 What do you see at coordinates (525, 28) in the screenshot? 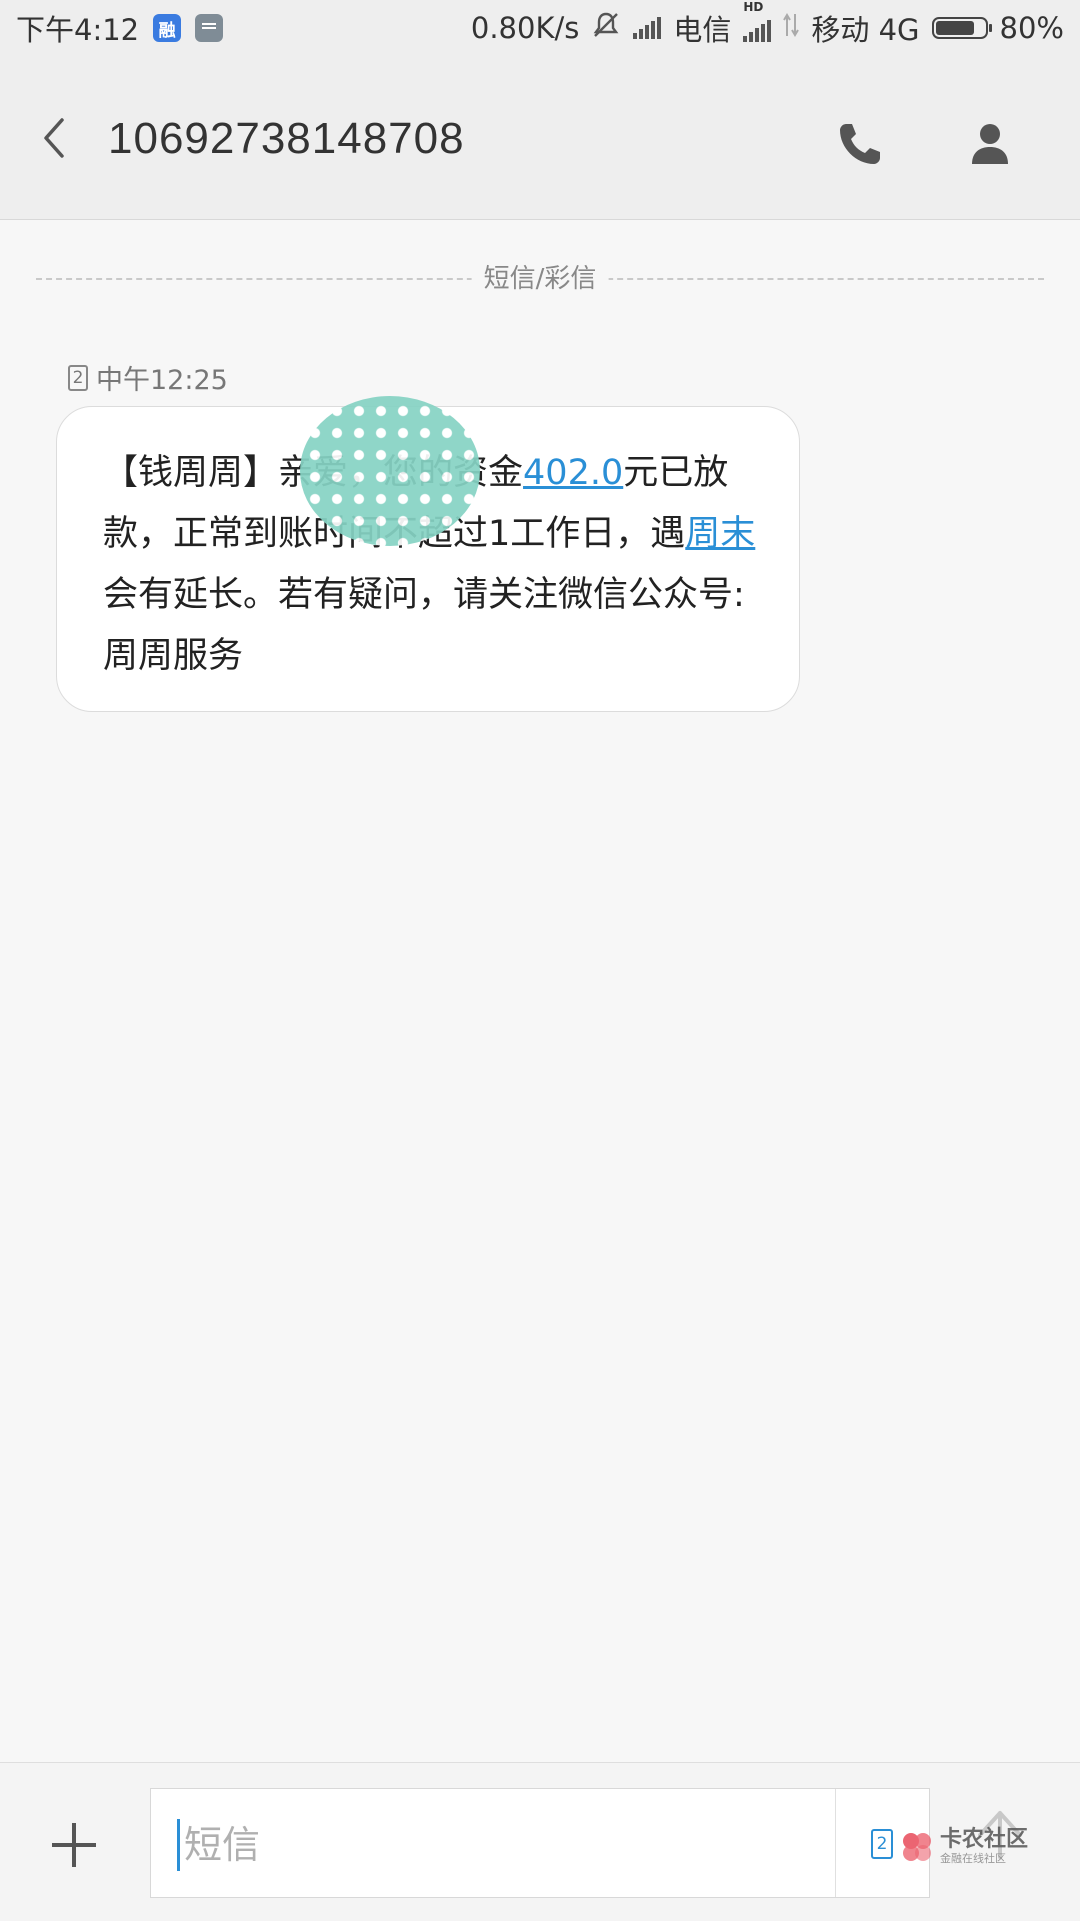
I see `net-speed: 0.80K/s` at bounding box center [525, 28].